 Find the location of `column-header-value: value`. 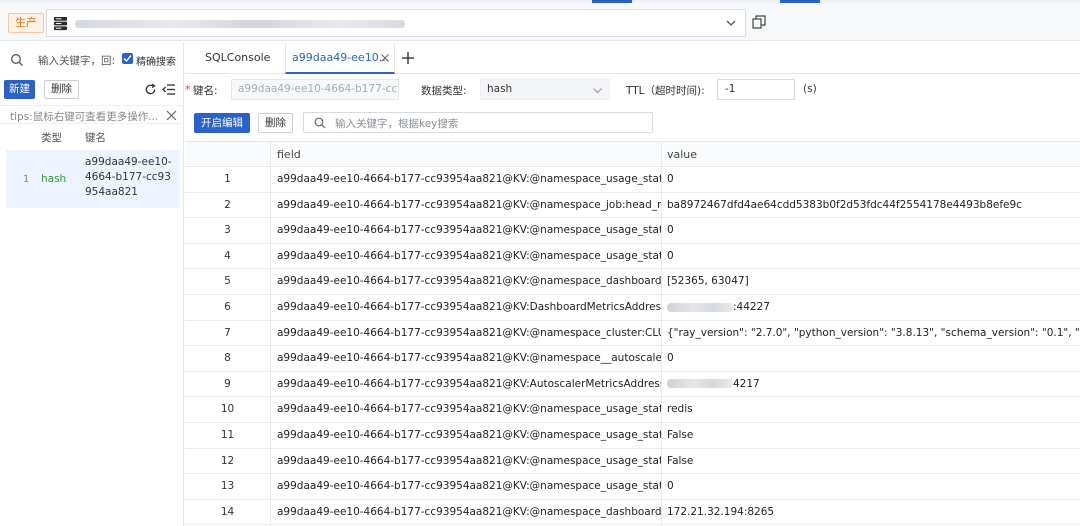

column-header-value: value is located at coordinates (871, 154).